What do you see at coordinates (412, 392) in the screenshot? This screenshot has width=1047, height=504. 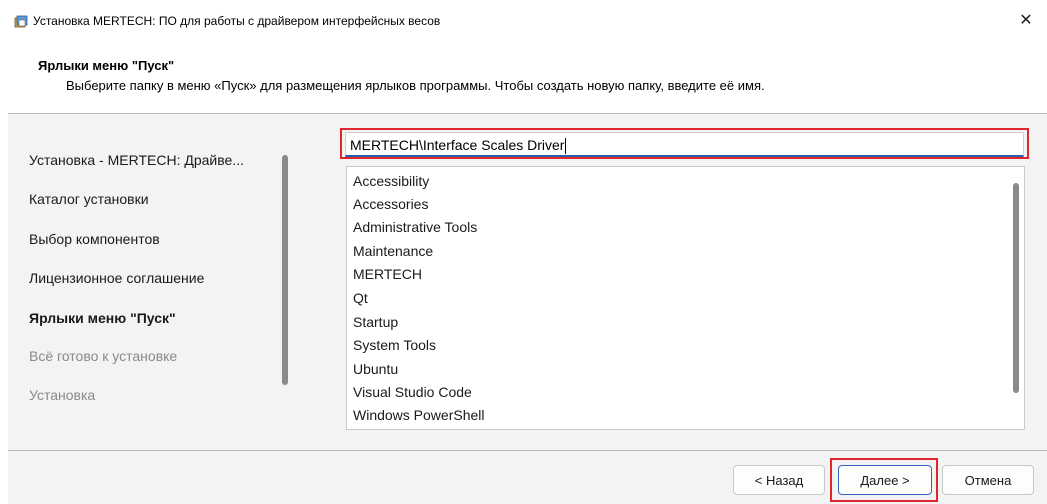 I see `list-item: Visual Studio Code` at bounding box center [412, 392].